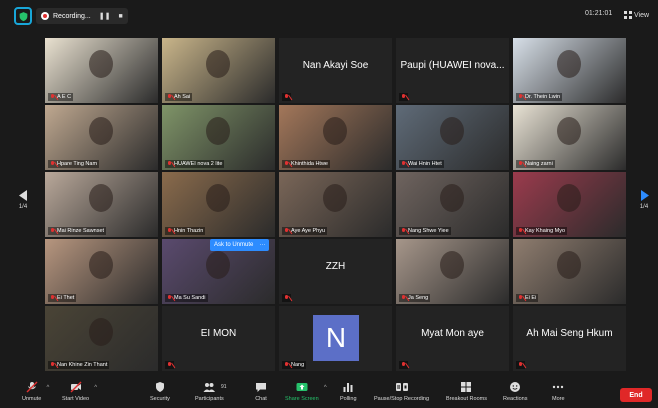 The image size is (658, 408). I want to click on participant-name-text: Kay Khaing Myo, so click(545, 231).